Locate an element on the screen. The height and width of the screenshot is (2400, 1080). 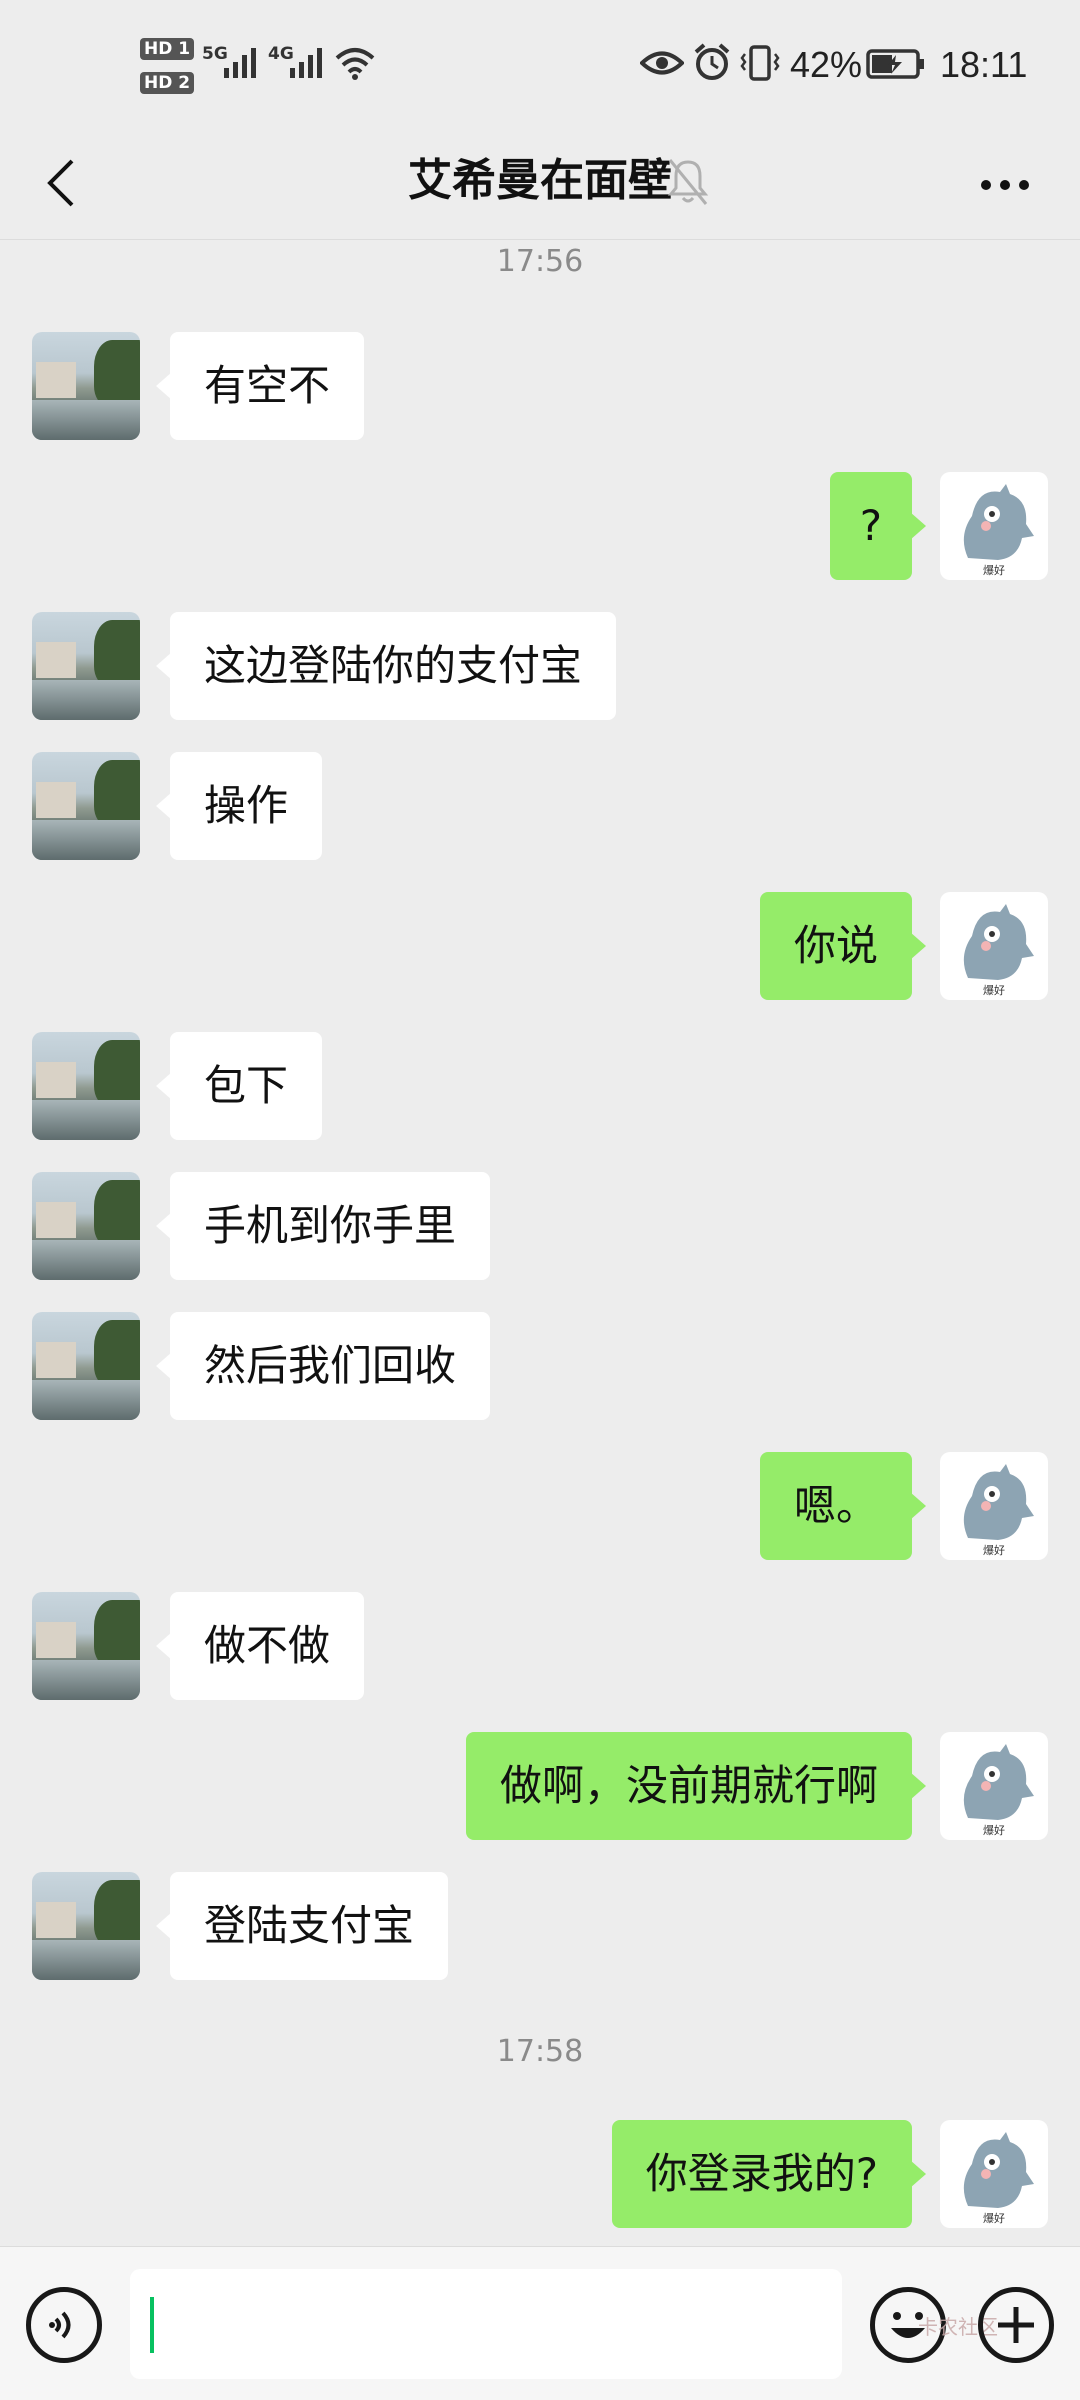
chat-header: 艾希曼在面壁 is located at coordinates (540, 185).